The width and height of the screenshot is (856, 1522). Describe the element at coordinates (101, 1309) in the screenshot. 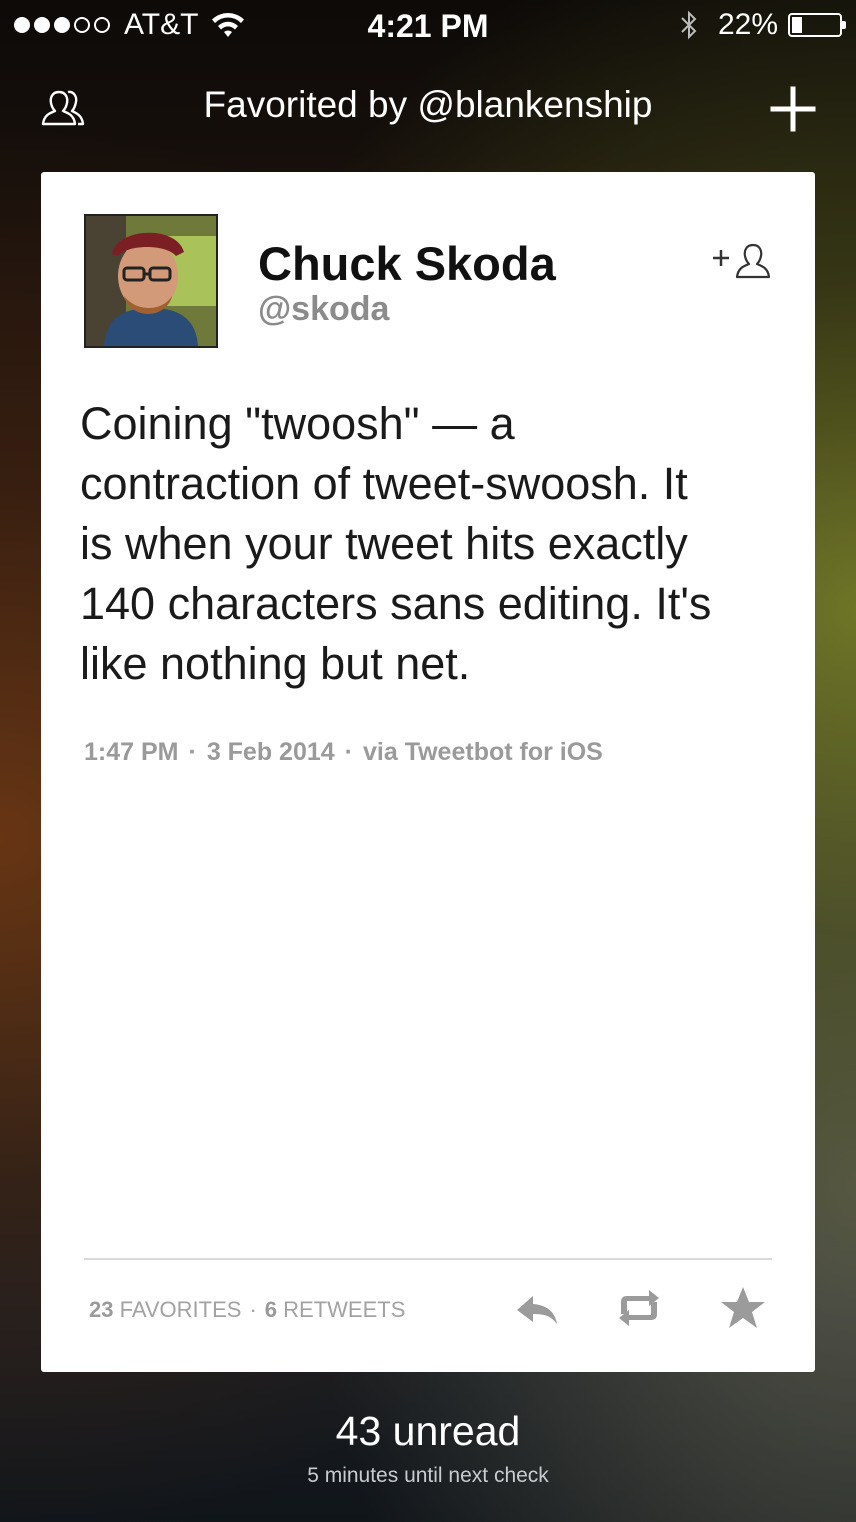

I see `favorites-count: 23` at that location.